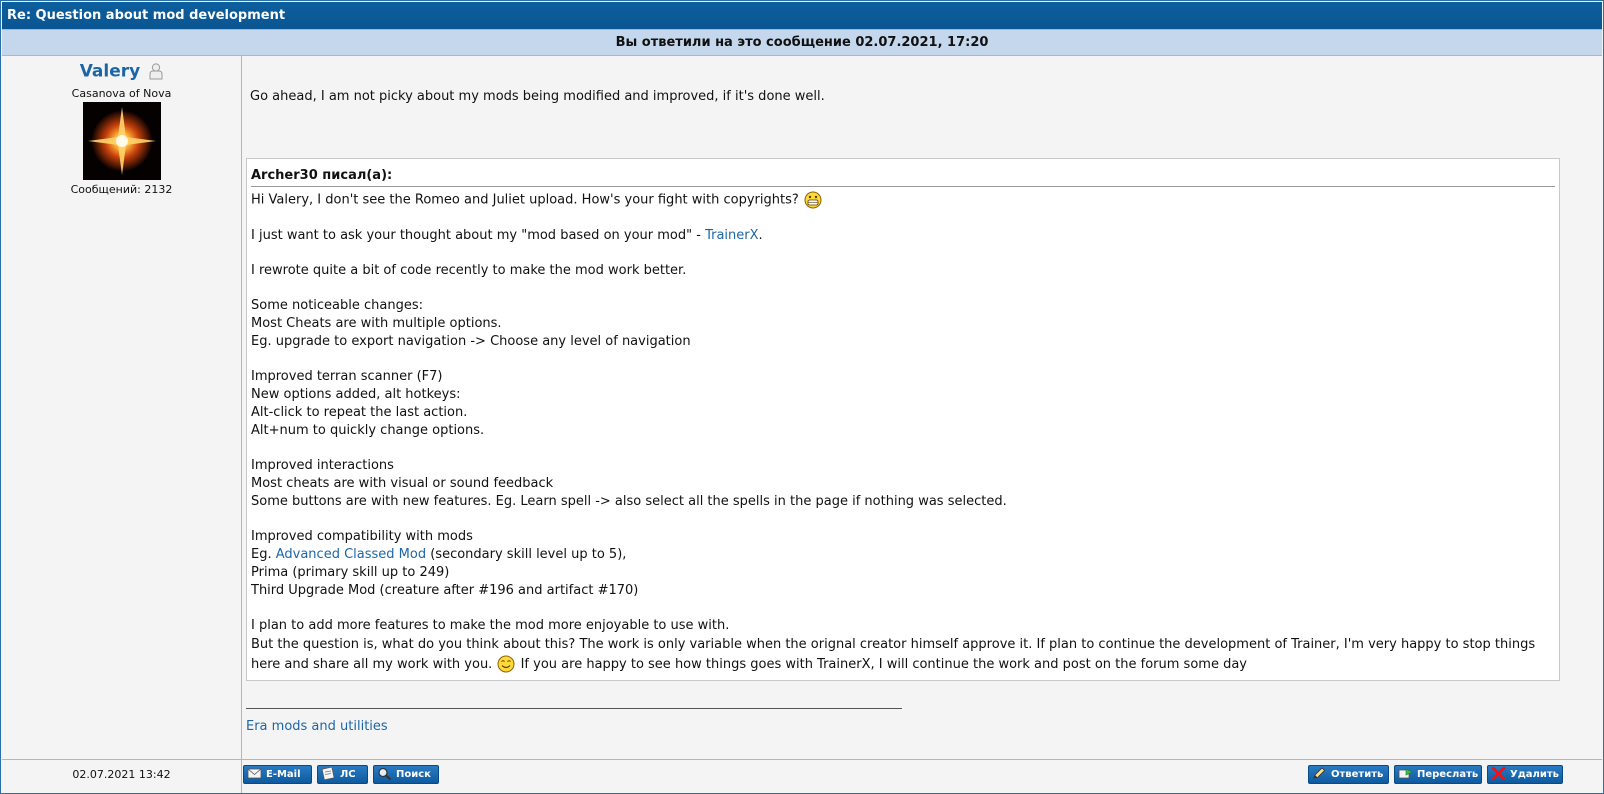  I want to click on reply-button-label: Ответить, so click(1357, 774).